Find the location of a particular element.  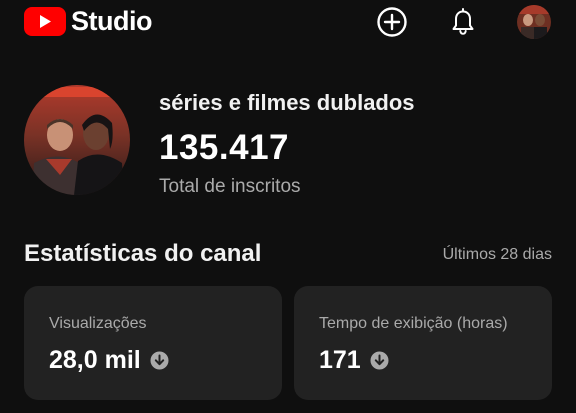

views-card-value-row: 28,0 mil is located at coordinates (109, 360).